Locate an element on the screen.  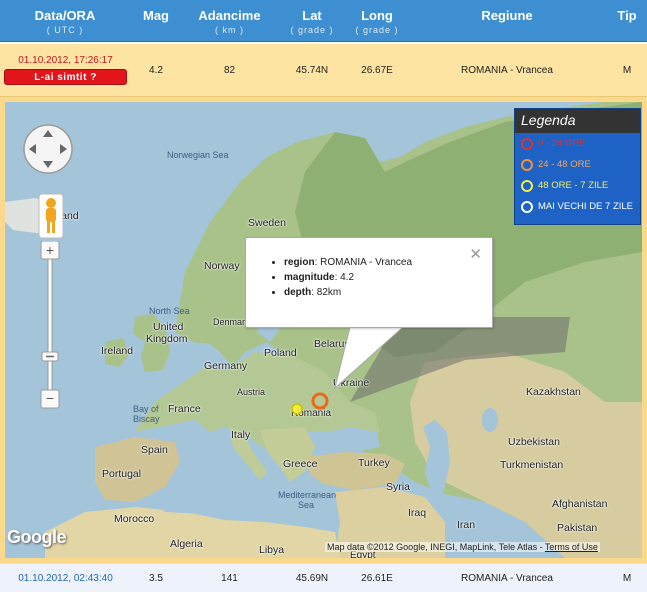
info-depth-value: : 82km is located at coordinates (326, 292).